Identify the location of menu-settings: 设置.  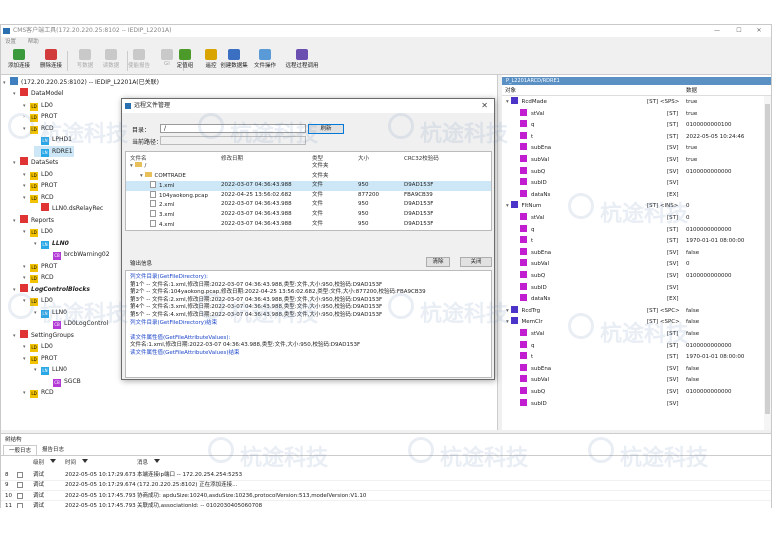
(10, 42).